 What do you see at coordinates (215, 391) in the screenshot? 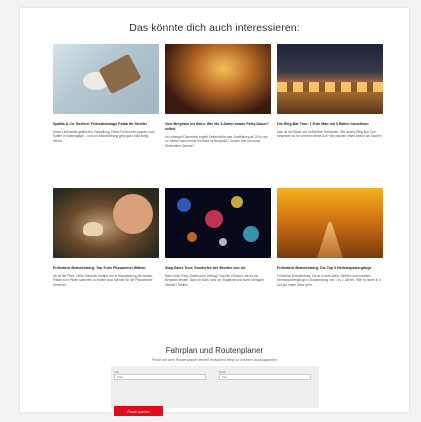
I see `route-planner-form: Von Nach Route suchen` at bounding box center [215, 391].